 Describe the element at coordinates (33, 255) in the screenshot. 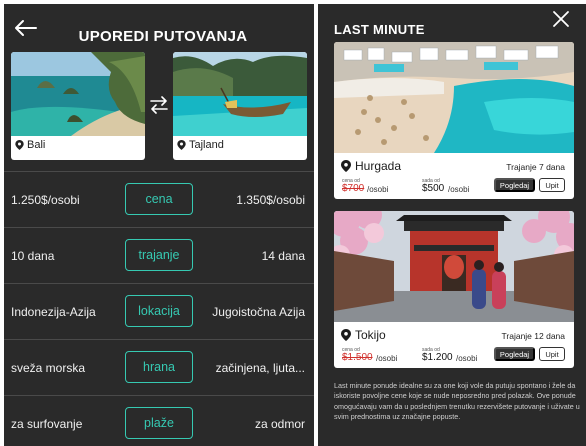

I see `row-left-value: 10 dana` at that location.